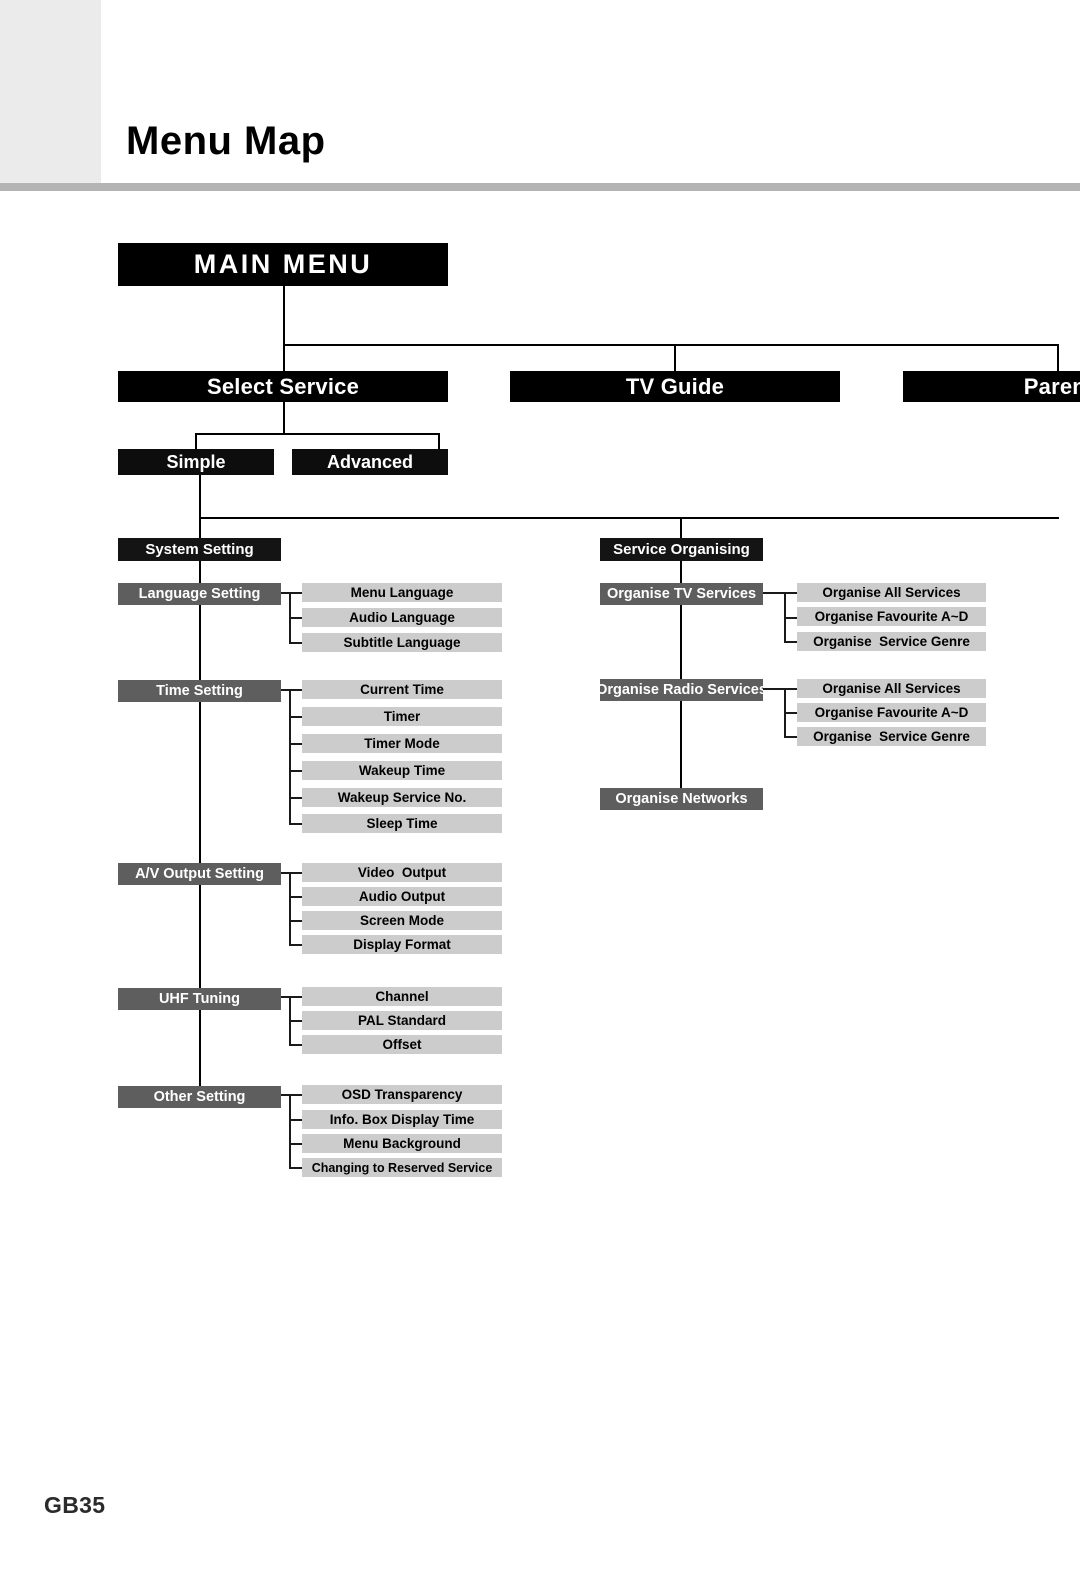  What do you see at coordinates (199, 1097) in the screenshot?
I see `node-other-setting: Other Setting` at bounding box center [199, 1097].